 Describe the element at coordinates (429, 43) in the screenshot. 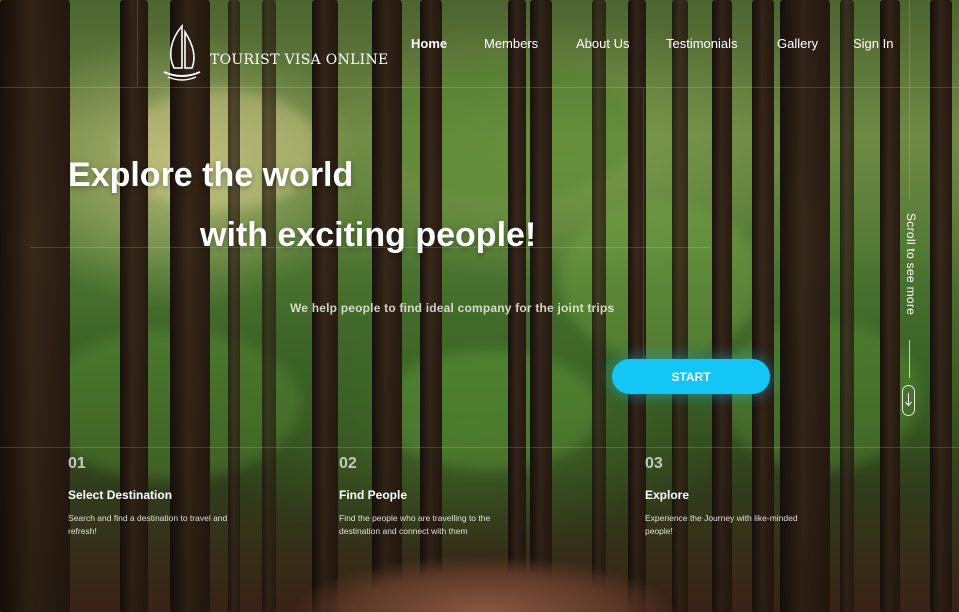

I see `nav-home: Home` at that location.